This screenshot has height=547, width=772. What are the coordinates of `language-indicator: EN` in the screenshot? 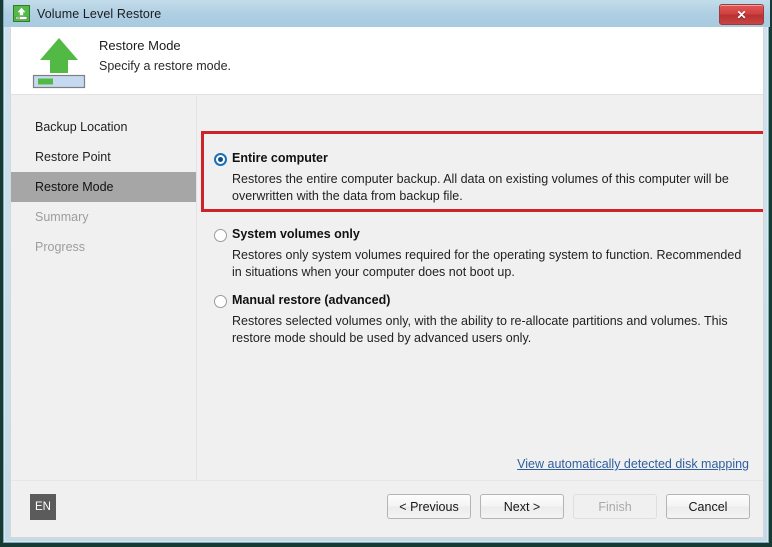 It's located at (43, 507).